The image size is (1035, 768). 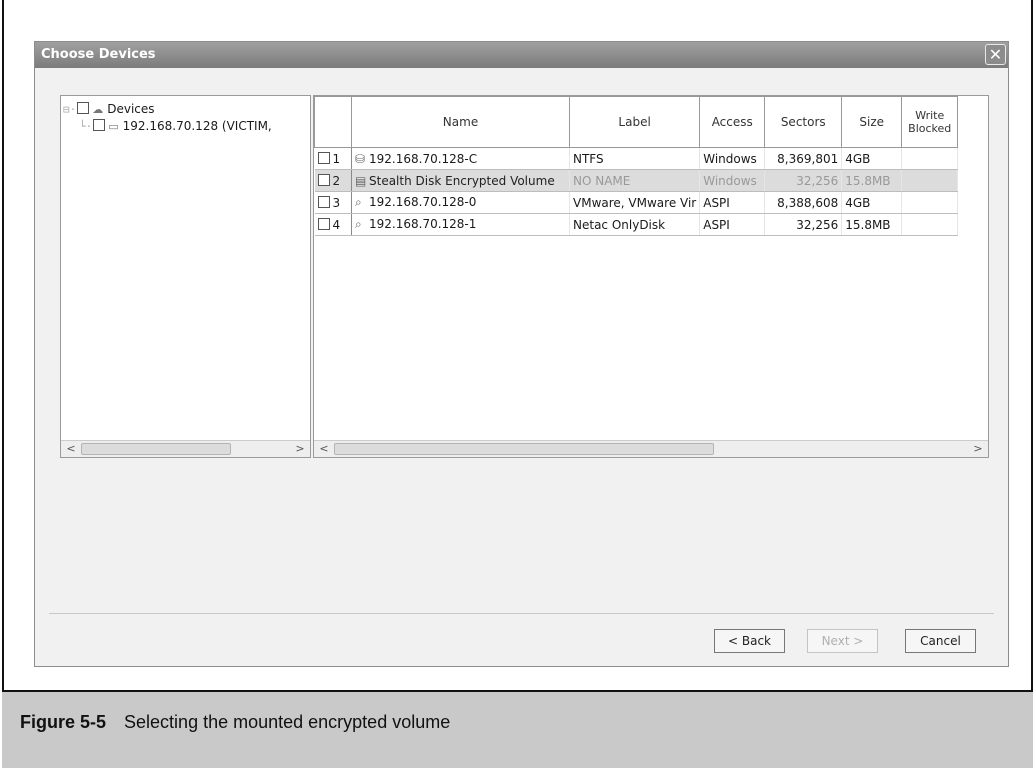 I want to click on figure-number: Figure 5-5, so click(x=63, y=722).